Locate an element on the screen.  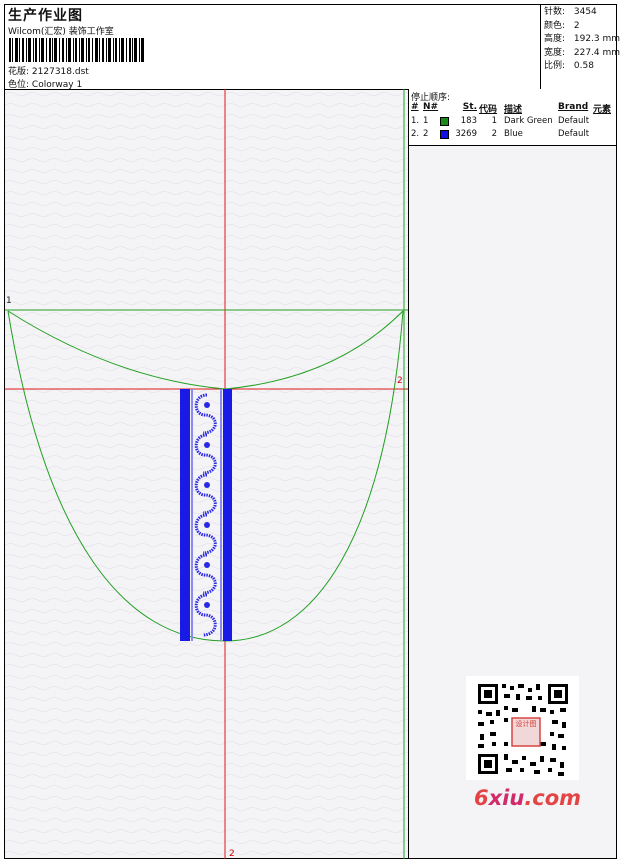
table-row: 1. 1 183 1 Dark Green Default is located at coordinates (512, 122).